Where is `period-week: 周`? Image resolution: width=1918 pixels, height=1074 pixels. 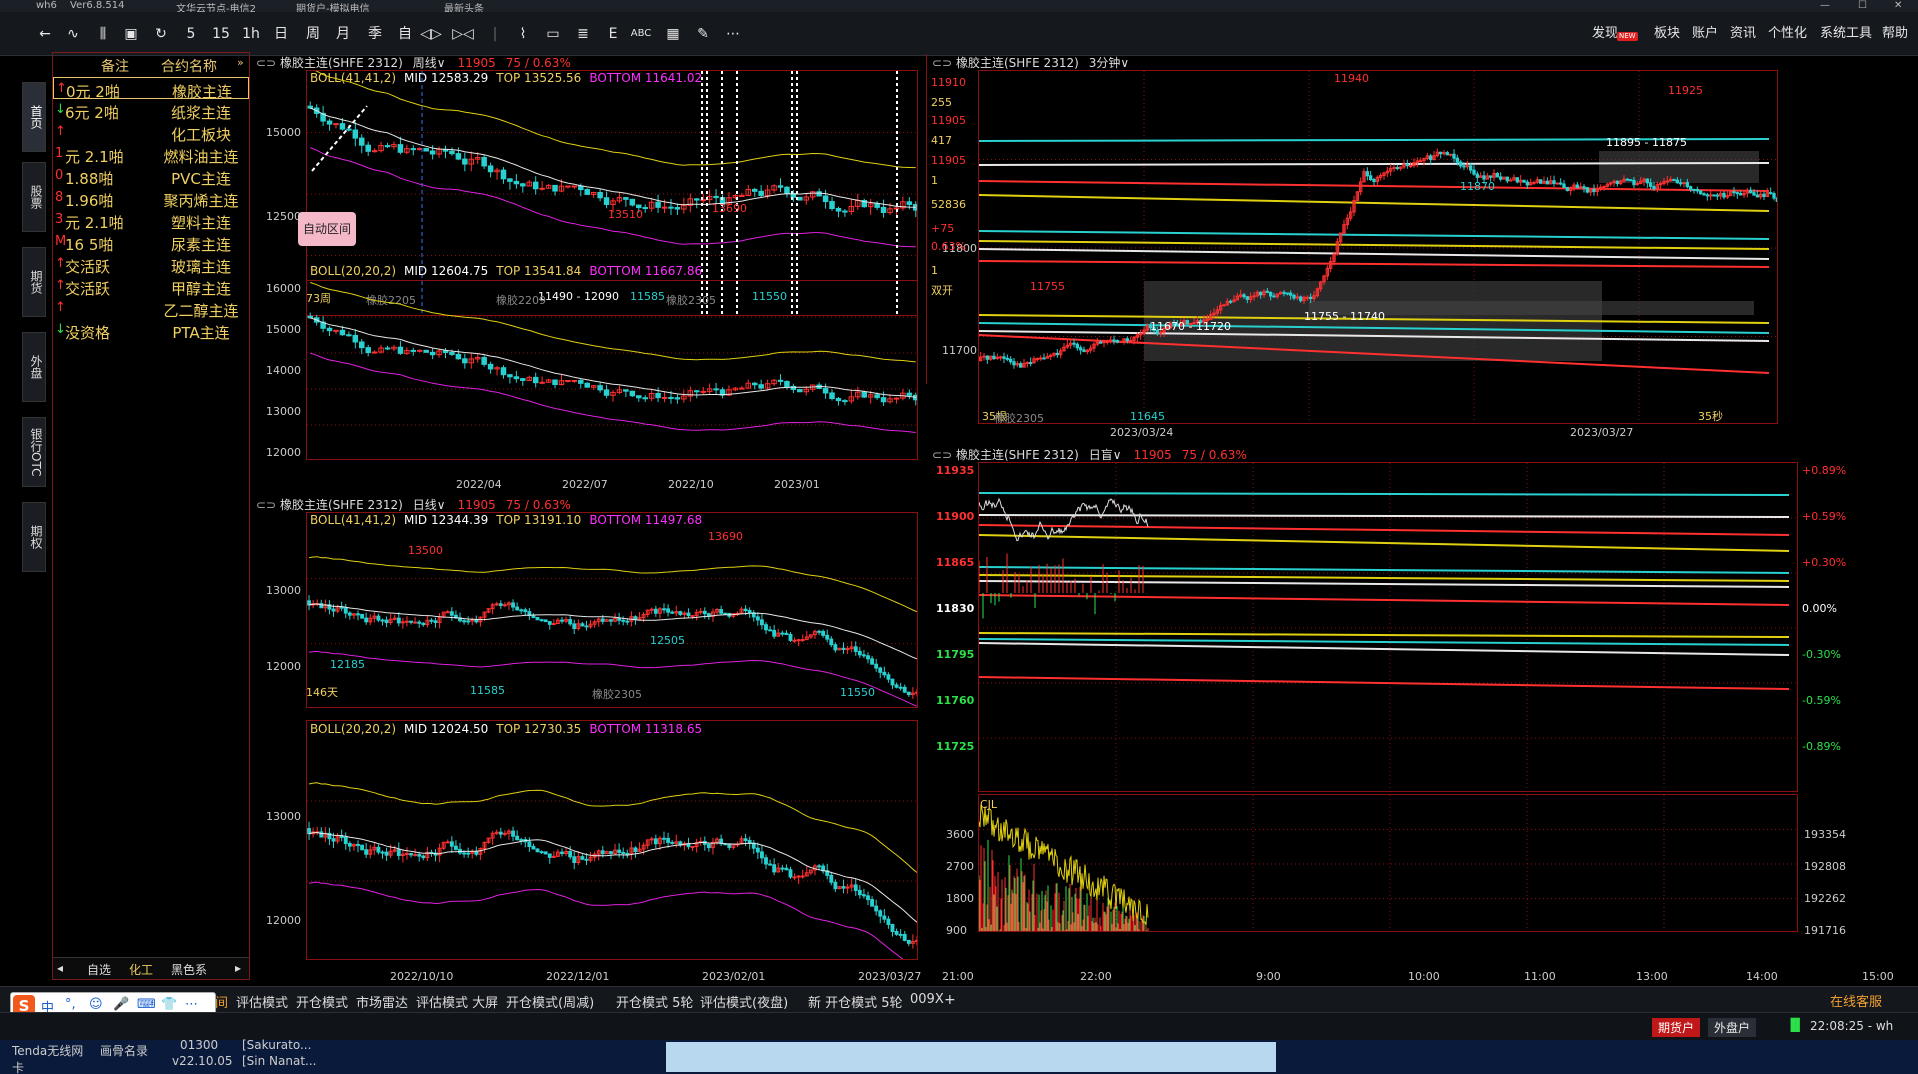
period-week: 周 is located at coordinates (313, 34).